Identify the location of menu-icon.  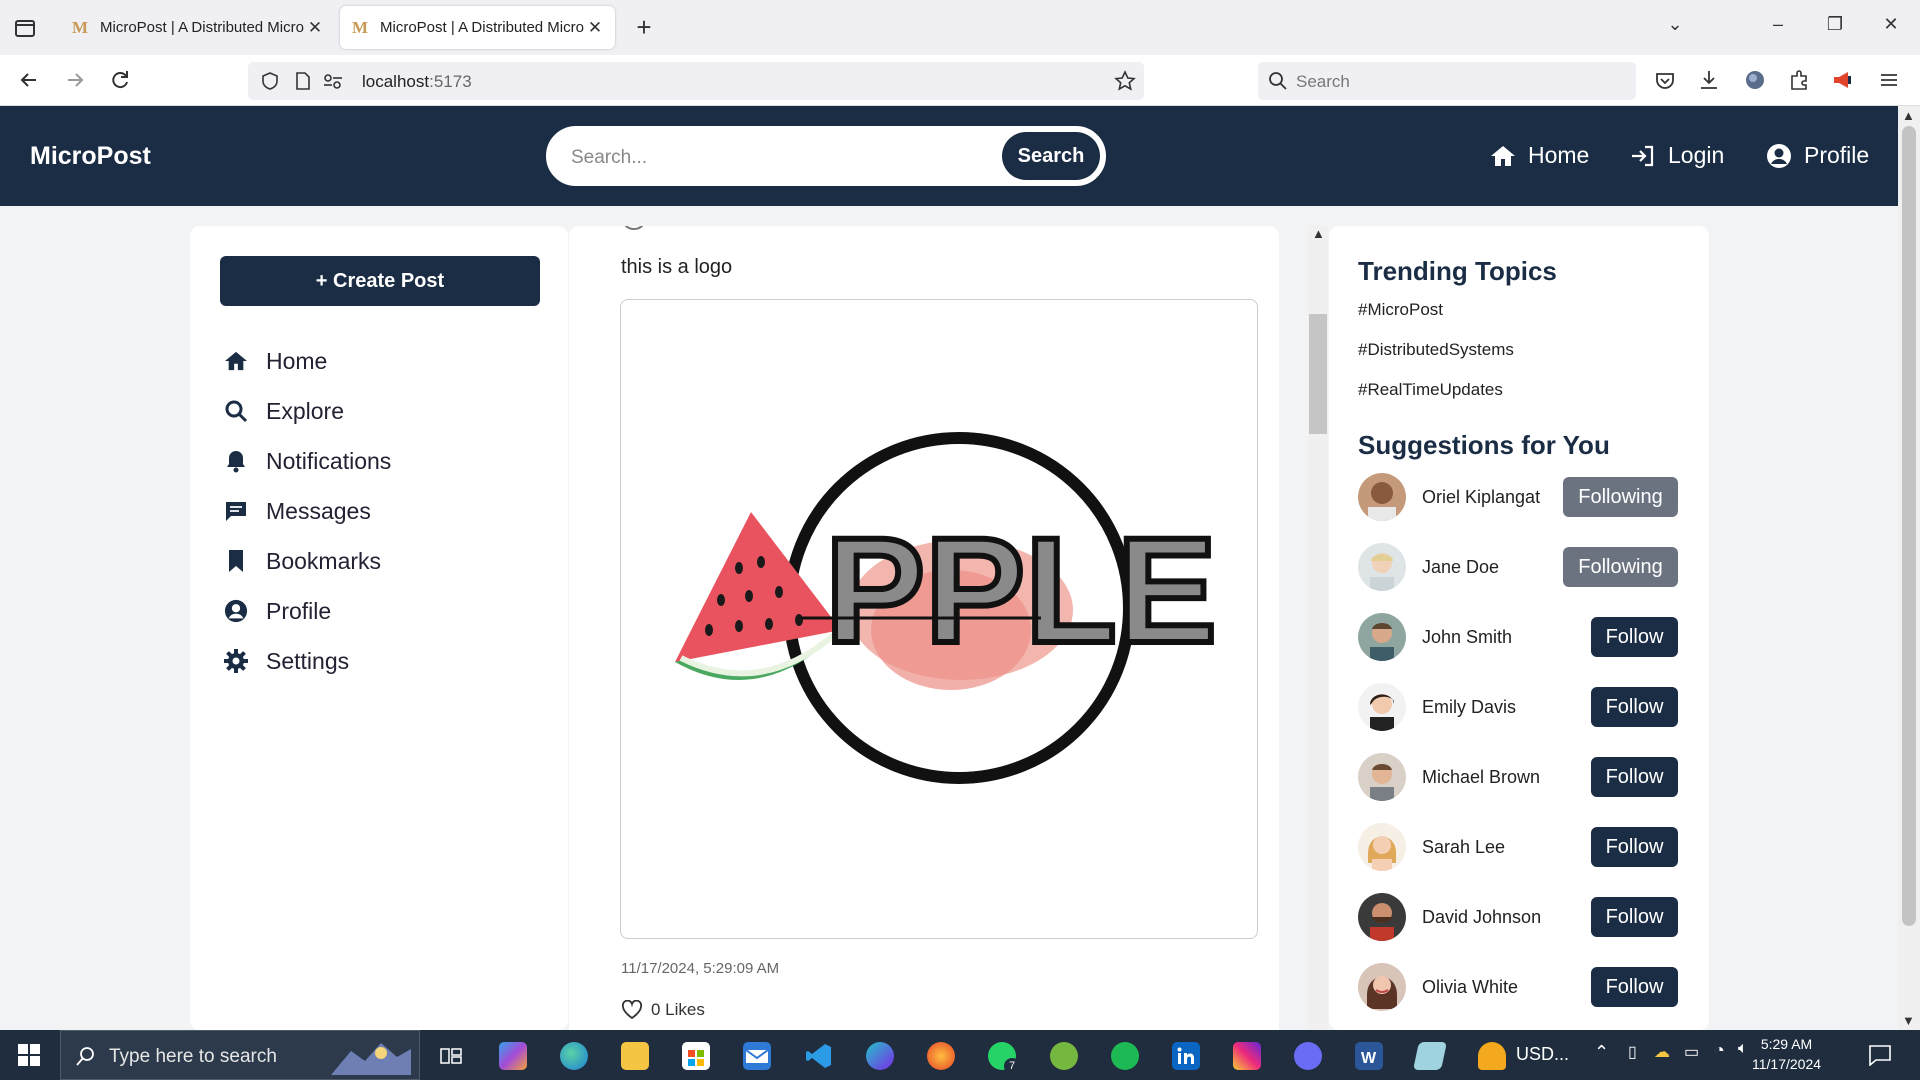
(1889, 80).